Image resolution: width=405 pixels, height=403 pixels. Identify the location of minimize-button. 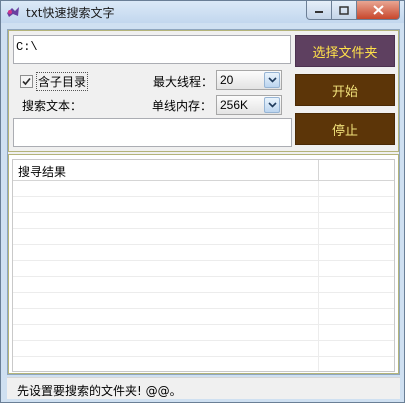
(319, 10).